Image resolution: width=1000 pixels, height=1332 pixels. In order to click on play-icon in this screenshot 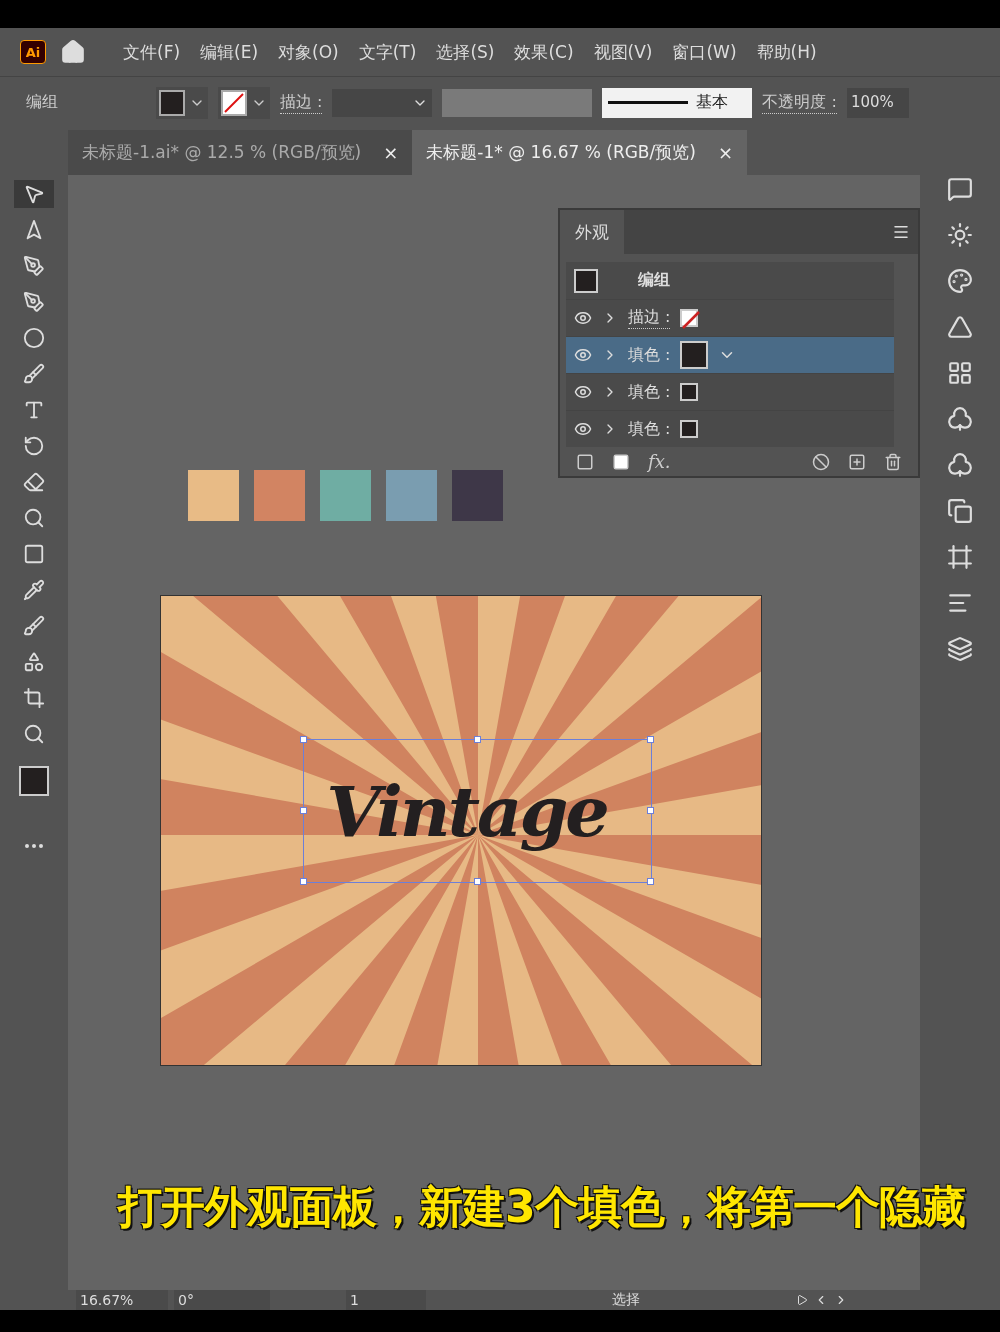, I will do `click(802, 1300)`.